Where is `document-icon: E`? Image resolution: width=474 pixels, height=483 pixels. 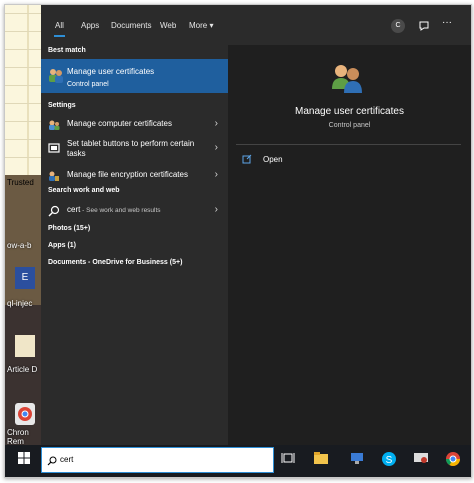 document-icon: E is located at coordinates (25, 278).